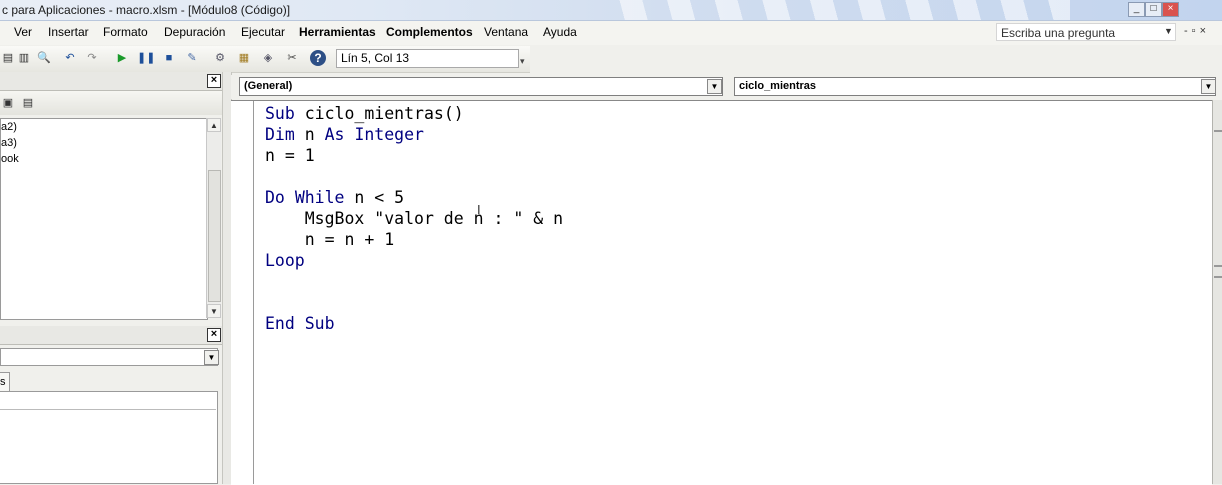 The width and height of the screenshot is (1222, 485). What do you see at coordinates (5, 382) in the screenshot?
I see `properties-tab: s` at bounding box center [5, 382].